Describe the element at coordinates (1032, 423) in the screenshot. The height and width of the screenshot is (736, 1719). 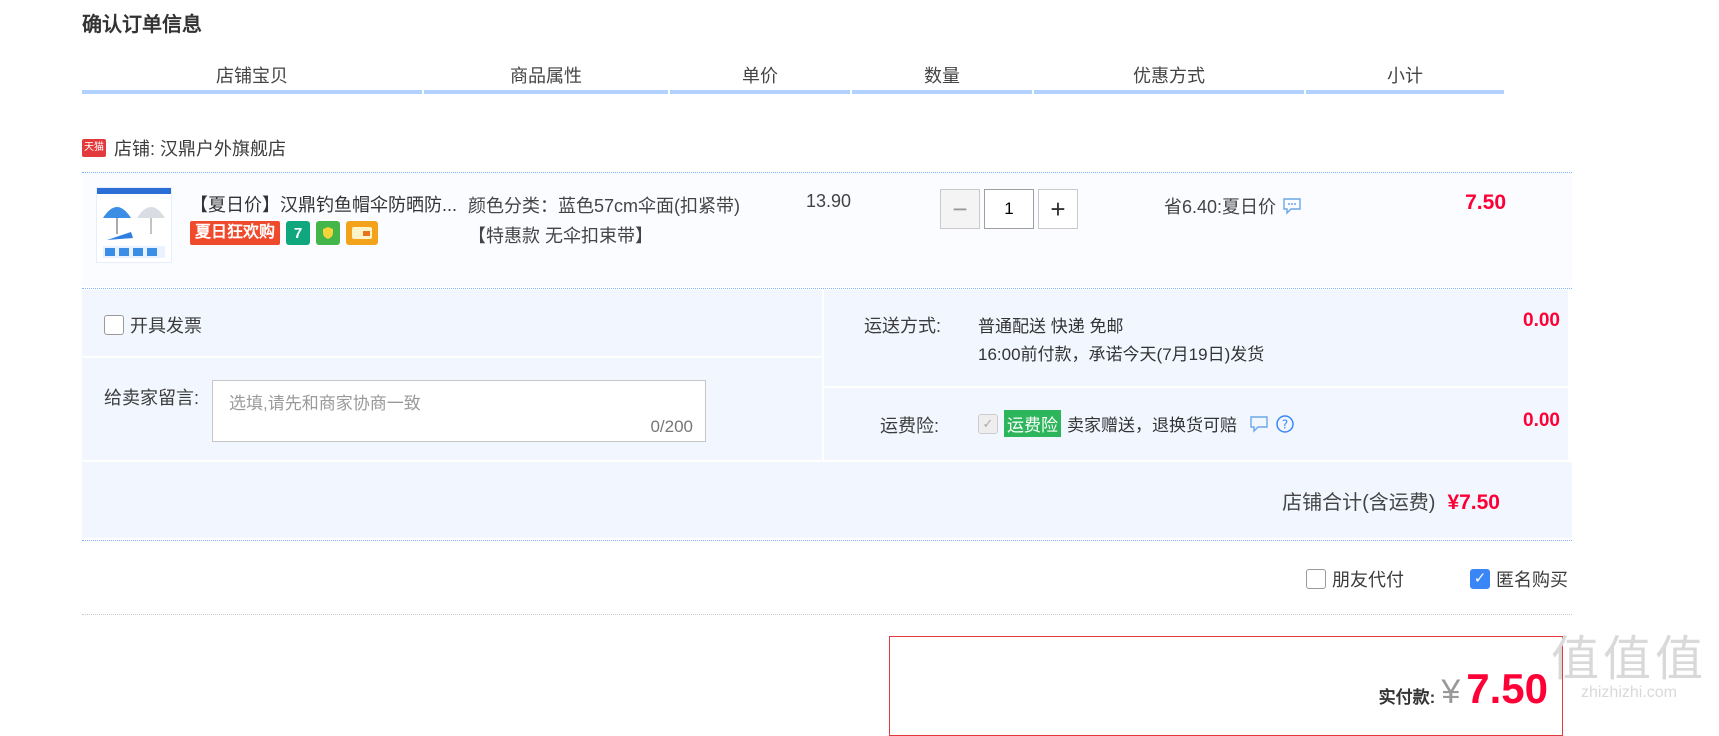
I see `insurance-tag: 运费险` at that location.